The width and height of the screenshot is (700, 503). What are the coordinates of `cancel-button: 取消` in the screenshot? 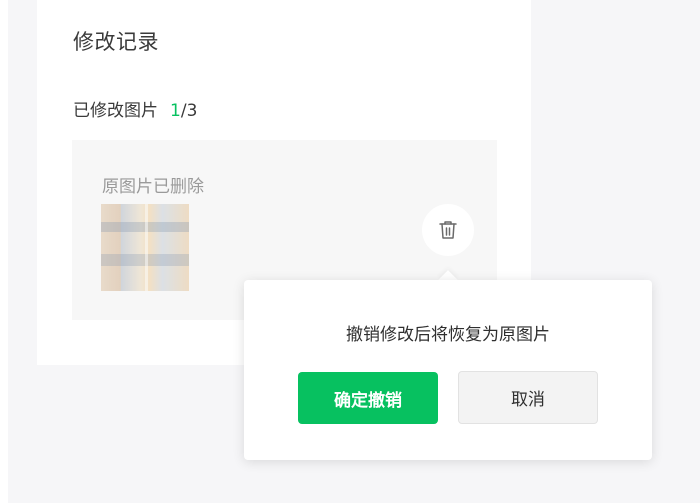 It's located at (528, 397).